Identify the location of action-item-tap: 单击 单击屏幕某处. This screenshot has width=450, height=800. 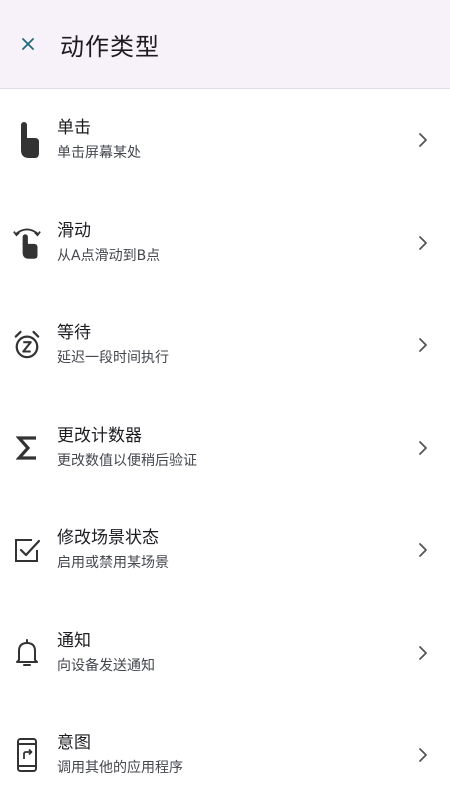
(225, 140).